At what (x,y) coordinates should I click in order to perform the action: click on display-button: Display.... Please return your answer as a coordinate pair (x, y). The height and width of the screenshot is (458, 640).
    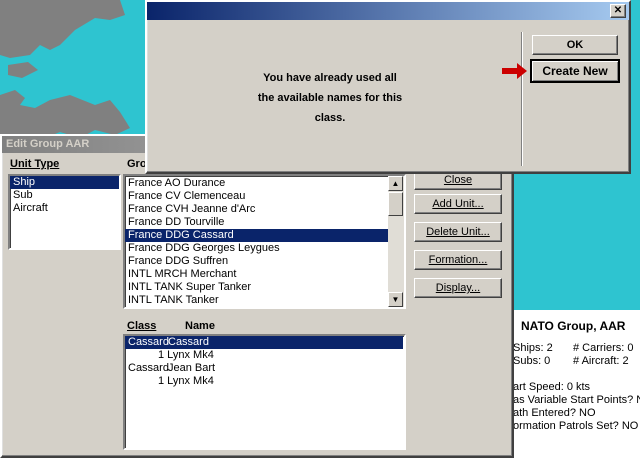
    Looking at the image, I should click on (458, 288).